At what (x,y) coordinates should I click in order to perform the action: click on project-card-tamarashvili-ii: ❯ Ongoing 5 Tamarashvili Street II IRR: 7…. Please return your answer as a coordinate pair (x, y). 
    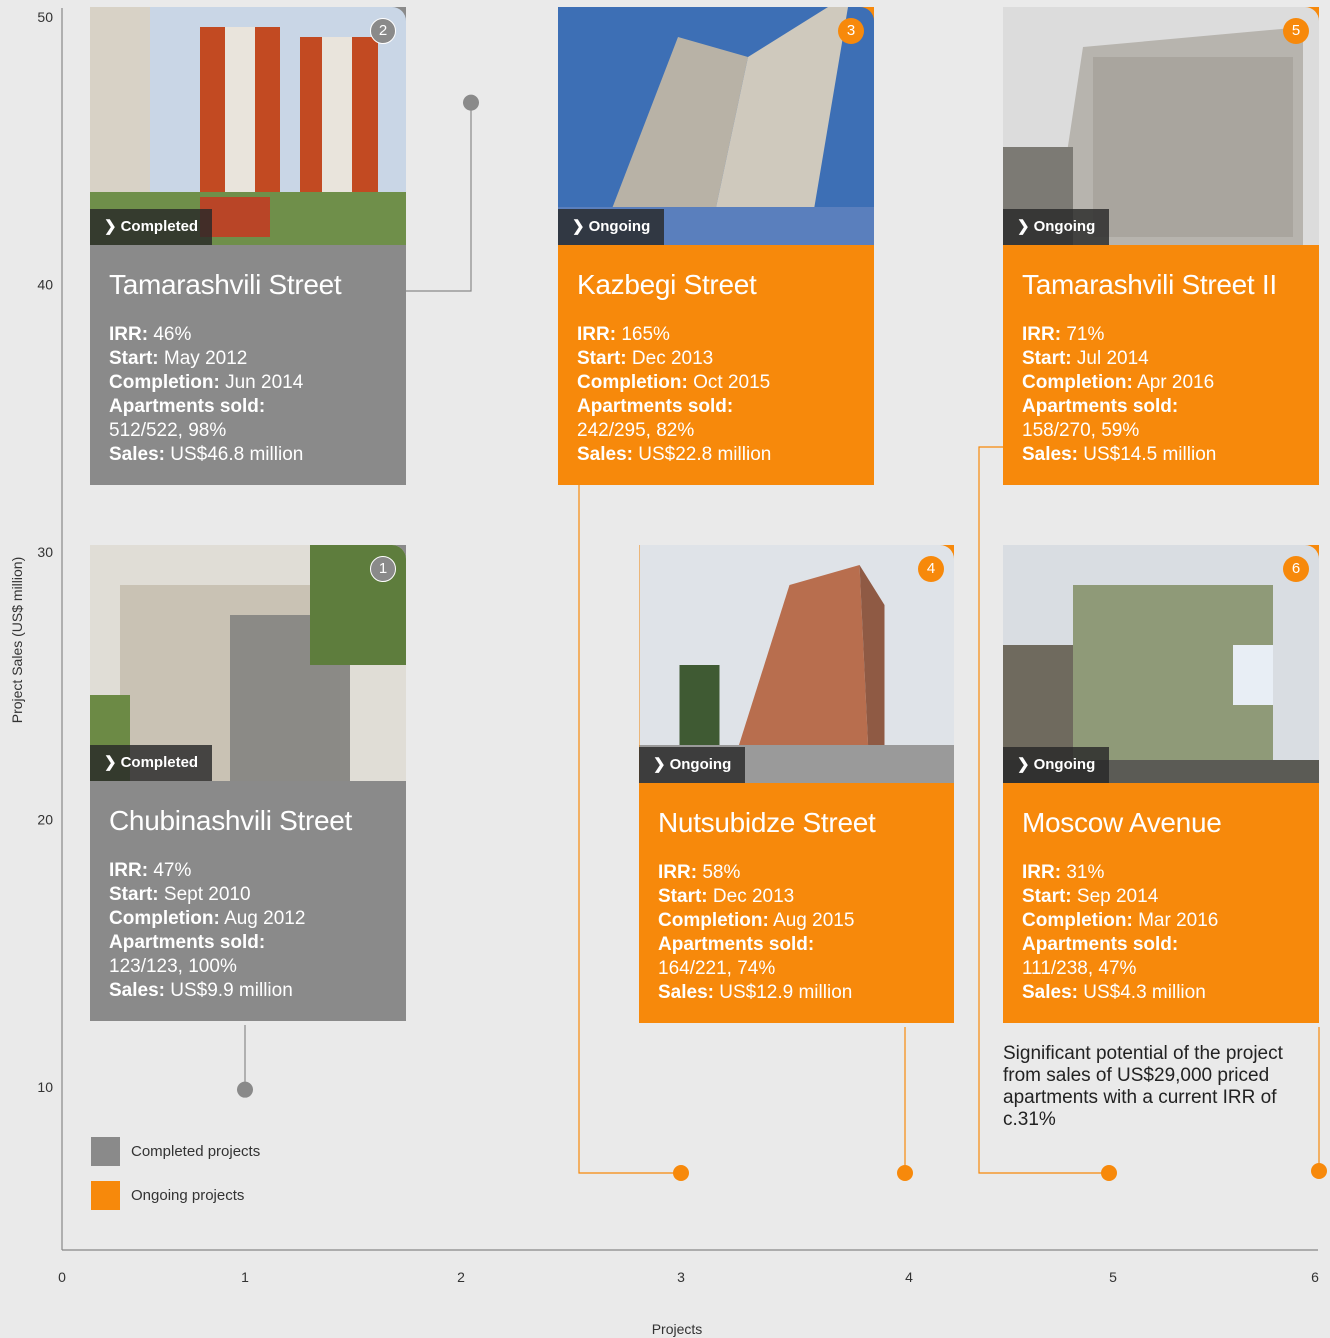
    Looking at the image, I should click on (1161, 246).